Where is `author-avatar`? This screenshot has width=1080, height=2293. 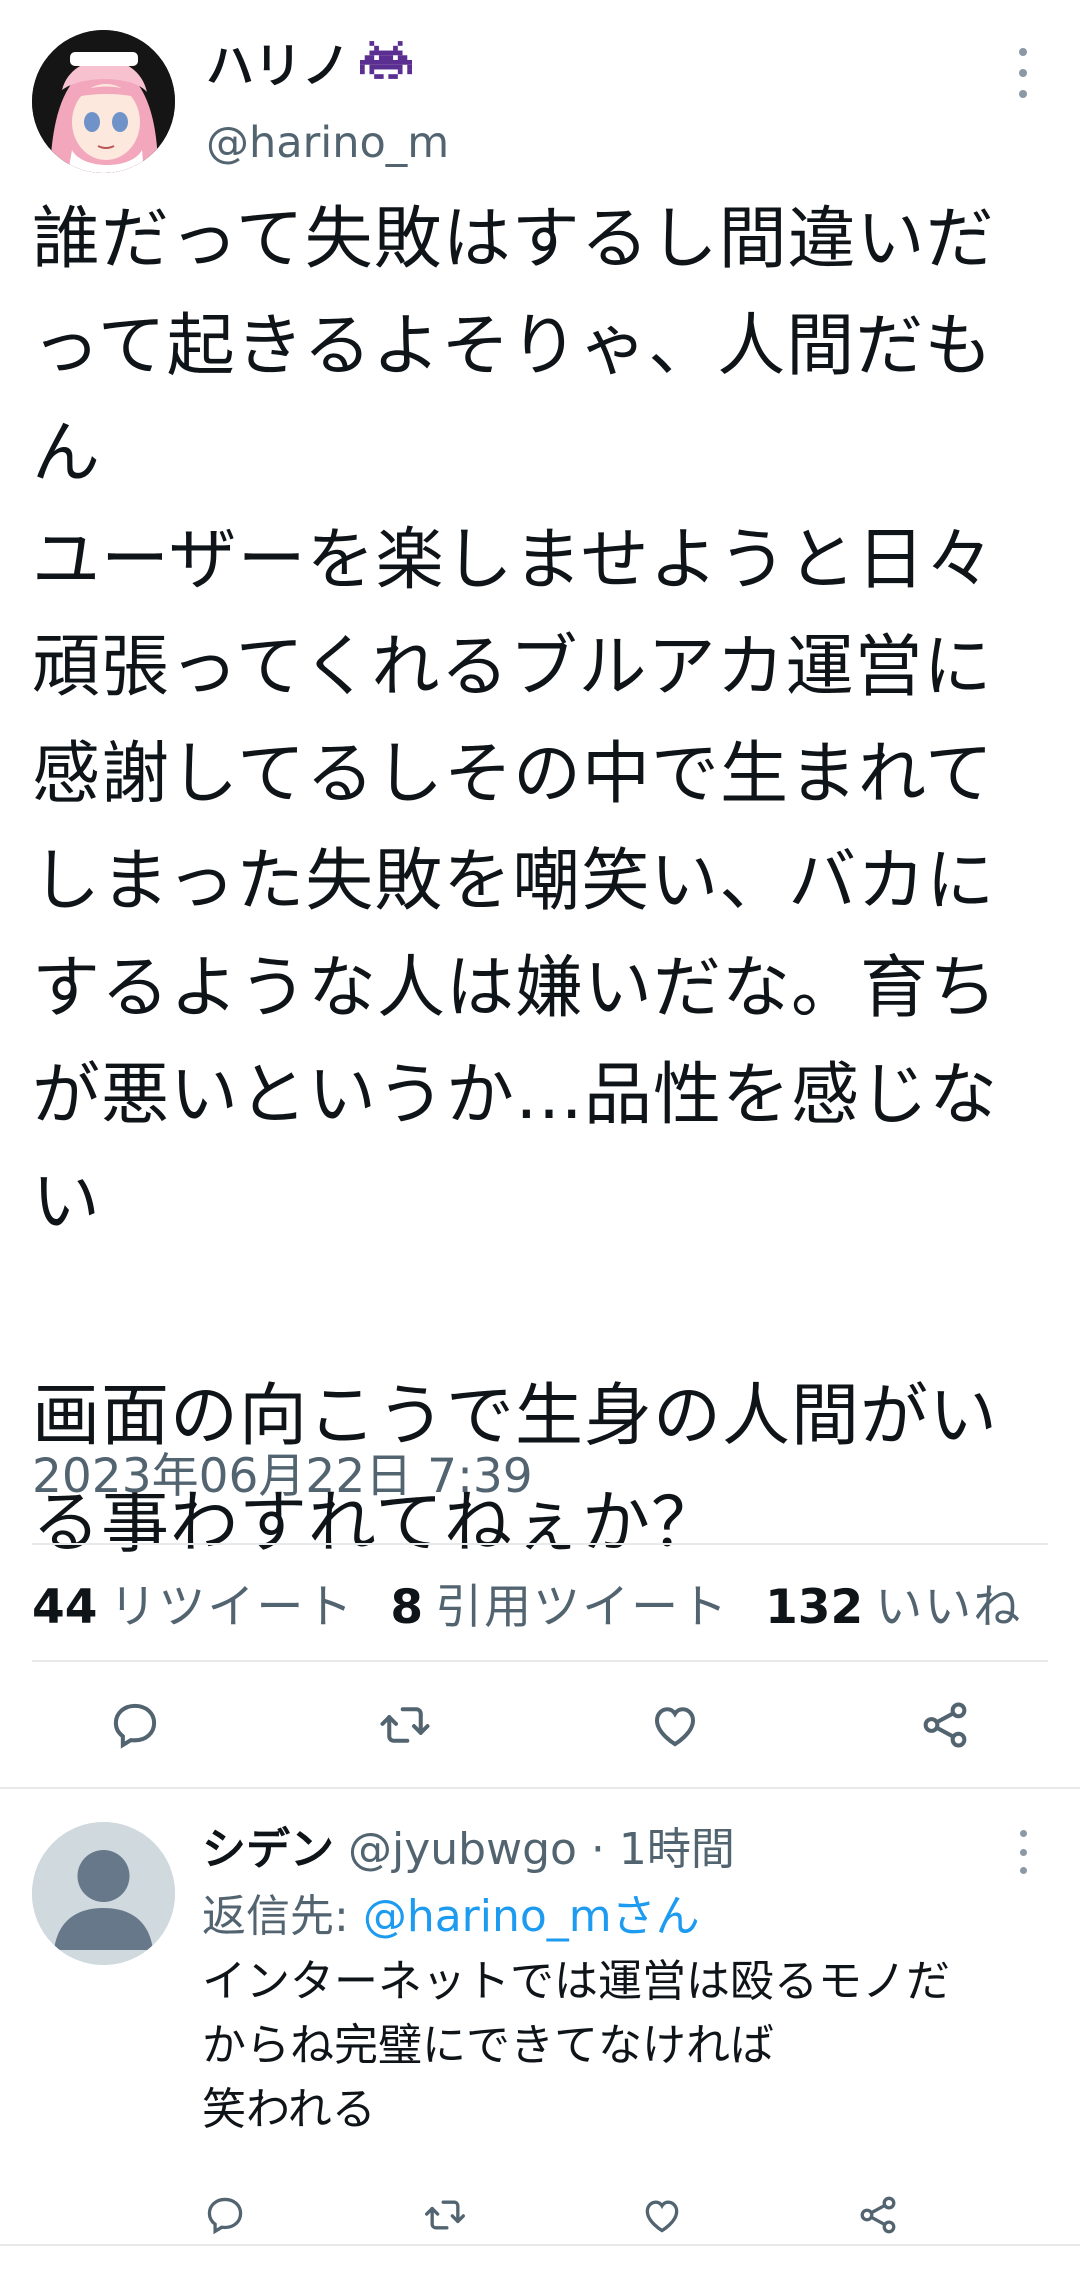
author-avatar is located at coordinates (103, 101).